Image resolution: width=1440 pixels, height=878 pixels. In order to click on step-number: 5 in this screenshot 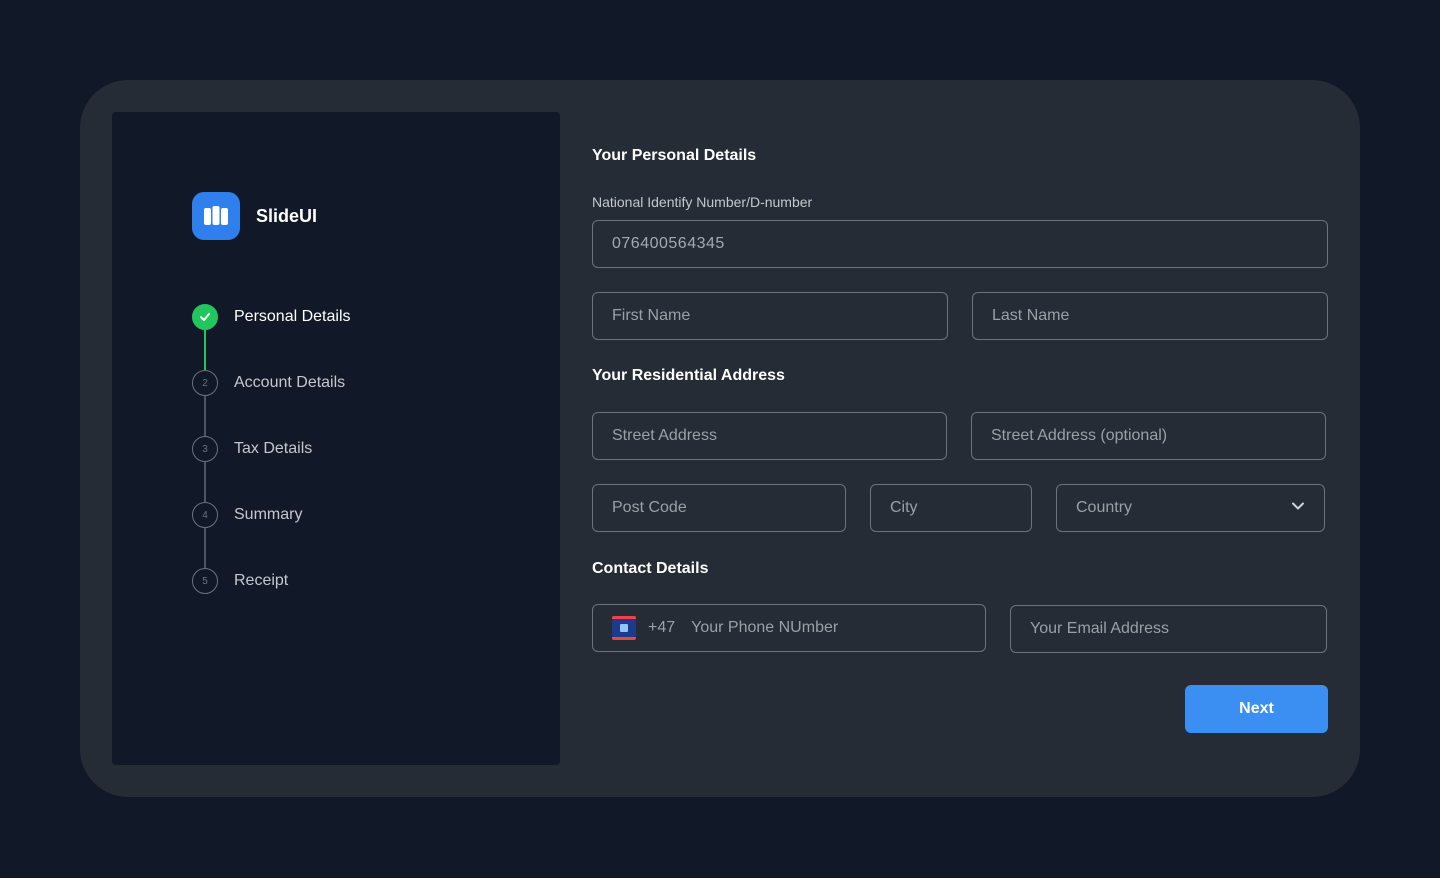, I will do `click(205, 581)`.